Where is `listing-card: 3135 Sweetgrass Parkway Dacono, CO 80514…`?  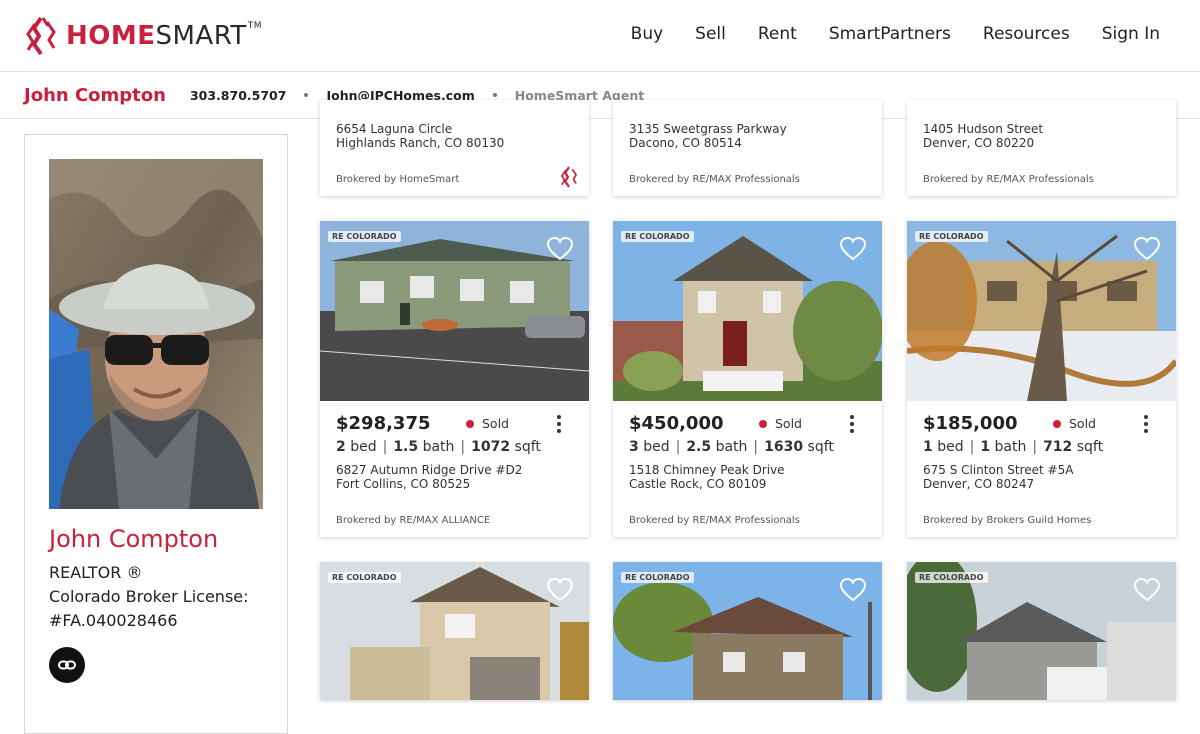 listing-card: 3135 Sweetgrass Parkway Dacono, CO 80514… is located at coordinates (747, 148).